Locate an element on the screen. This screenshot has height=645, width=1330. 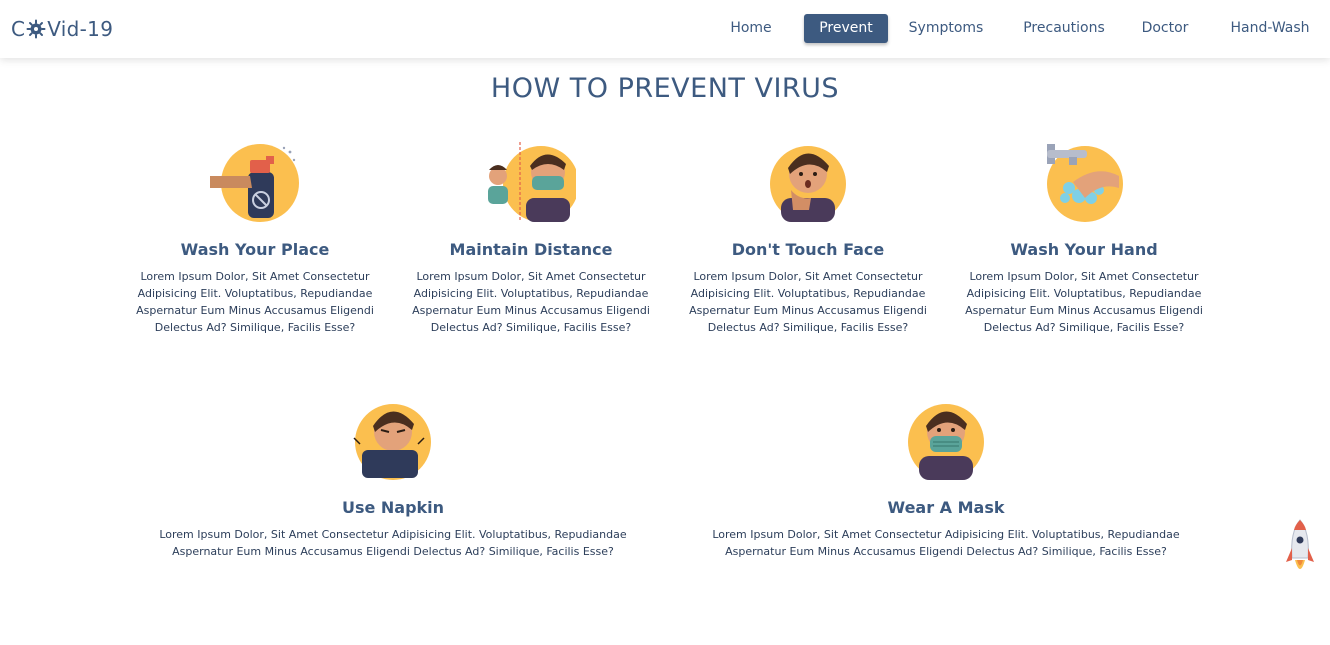
card-title: Use Napkin is located at coordinates (393, 507).